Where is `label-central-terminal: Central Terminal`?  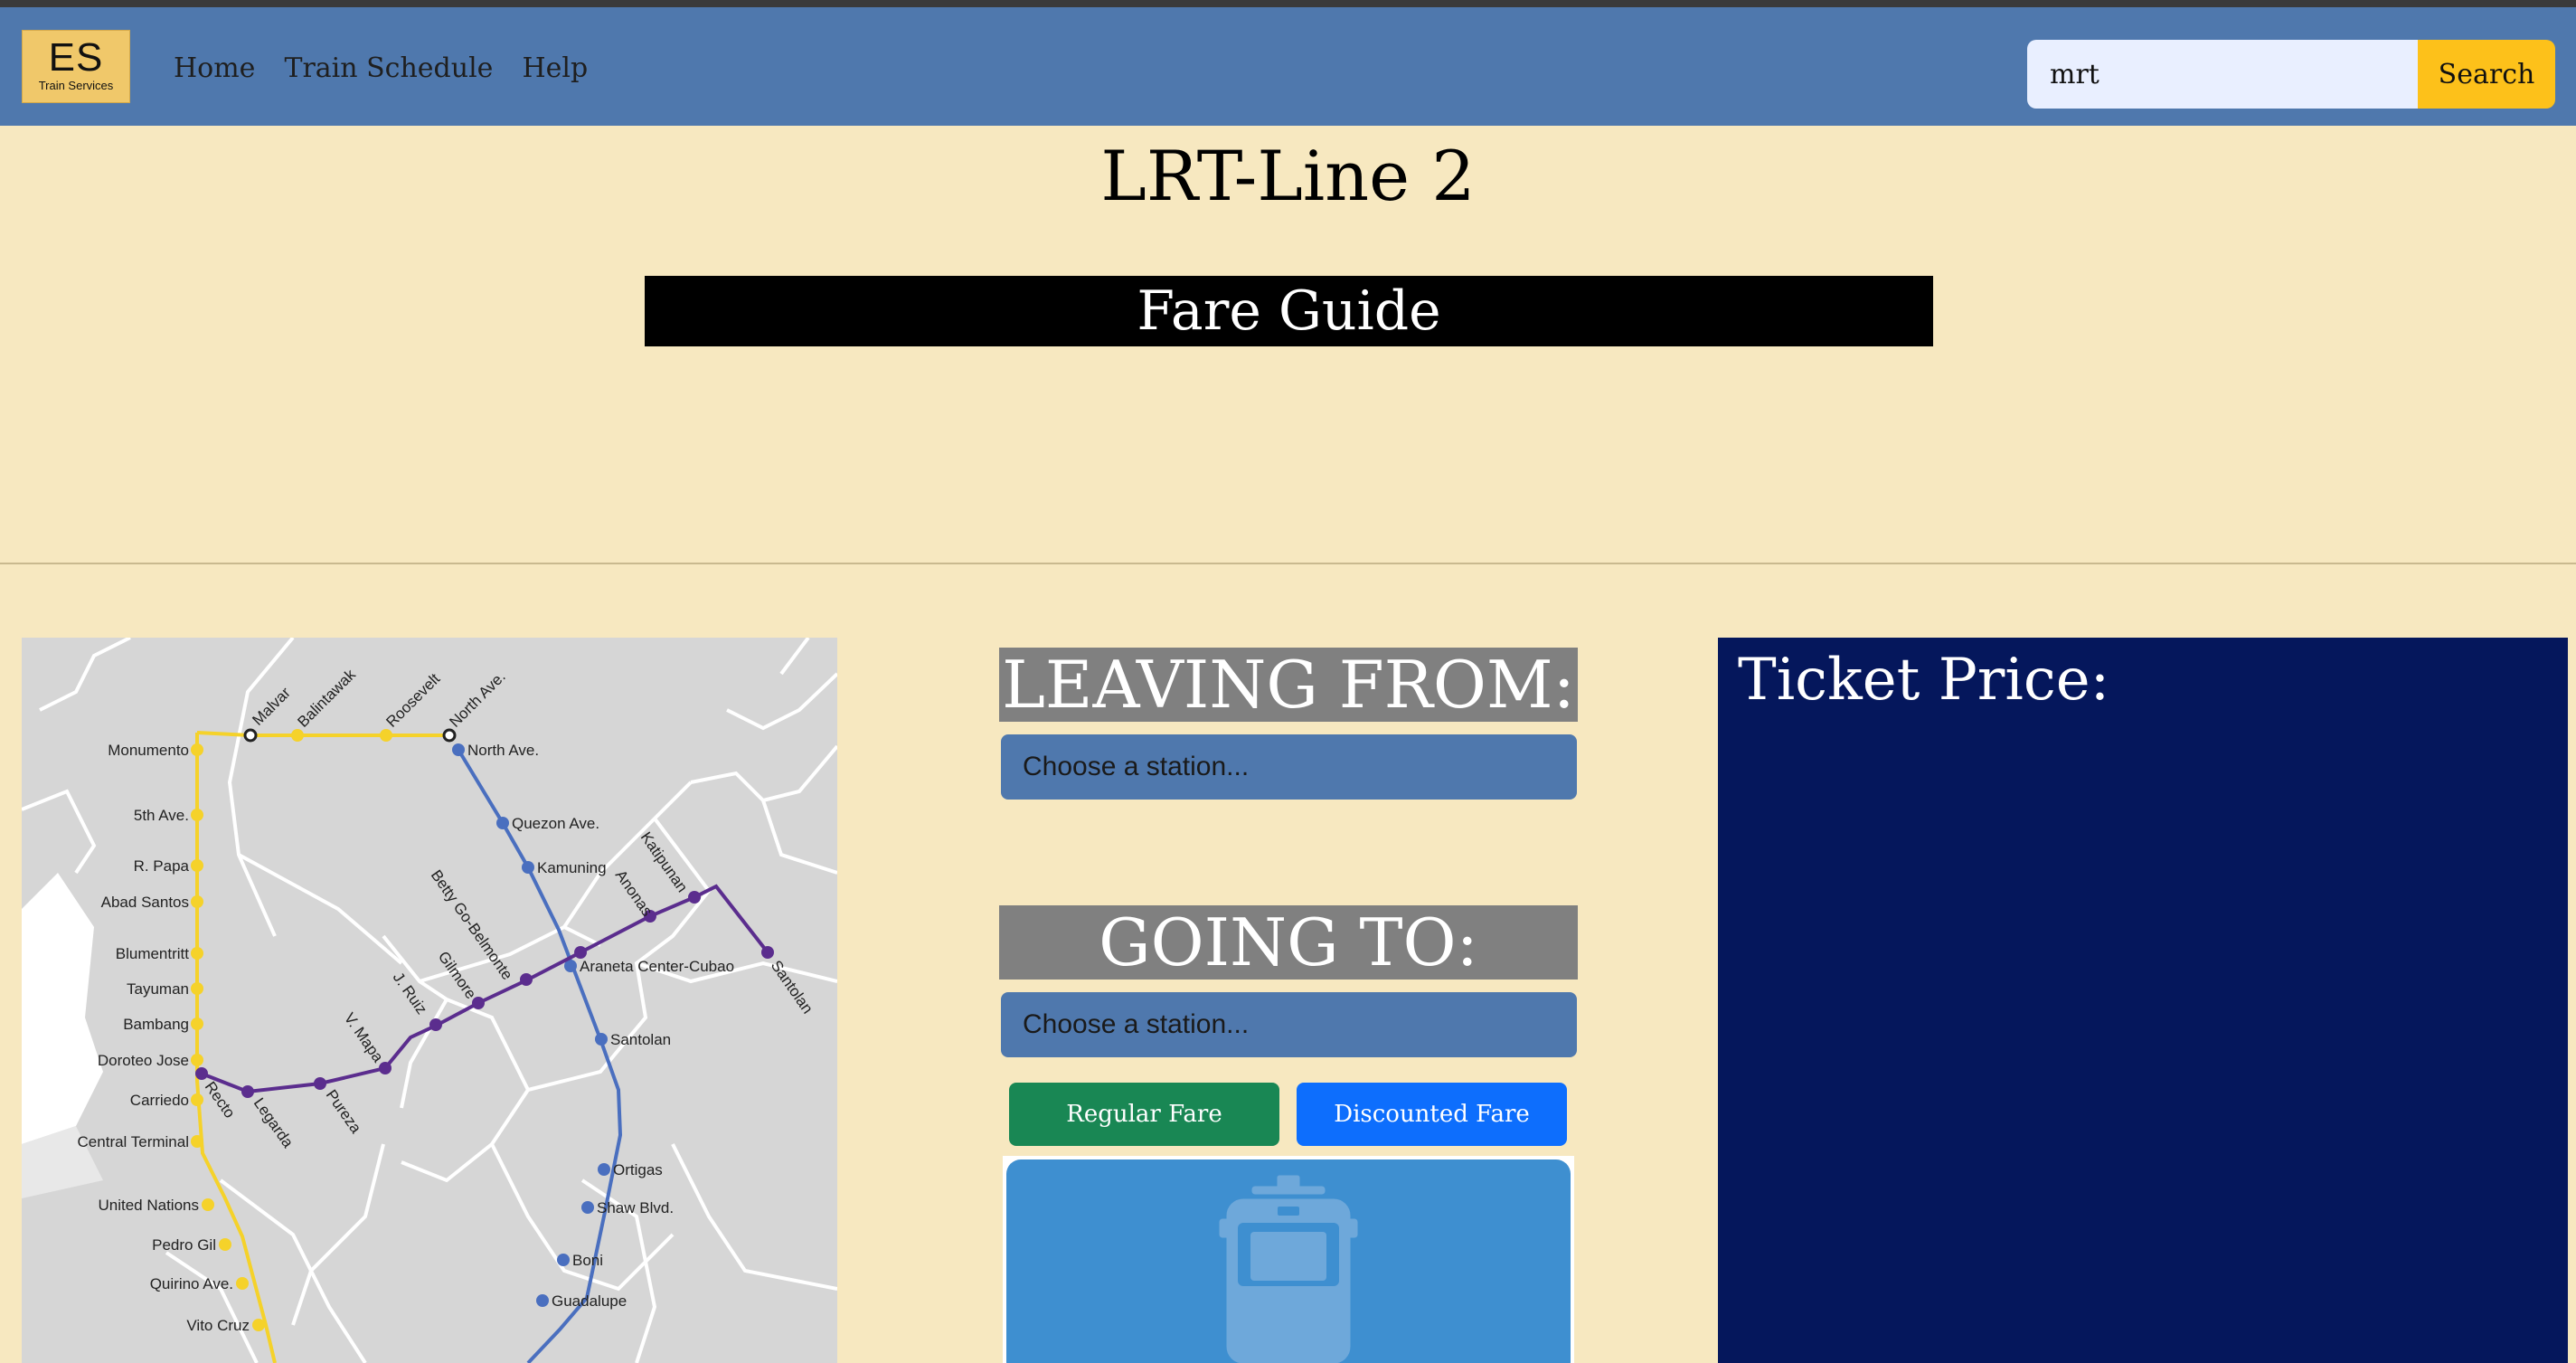 label-central-terminal: Central Terminal is located at coordinates (133, 1141).